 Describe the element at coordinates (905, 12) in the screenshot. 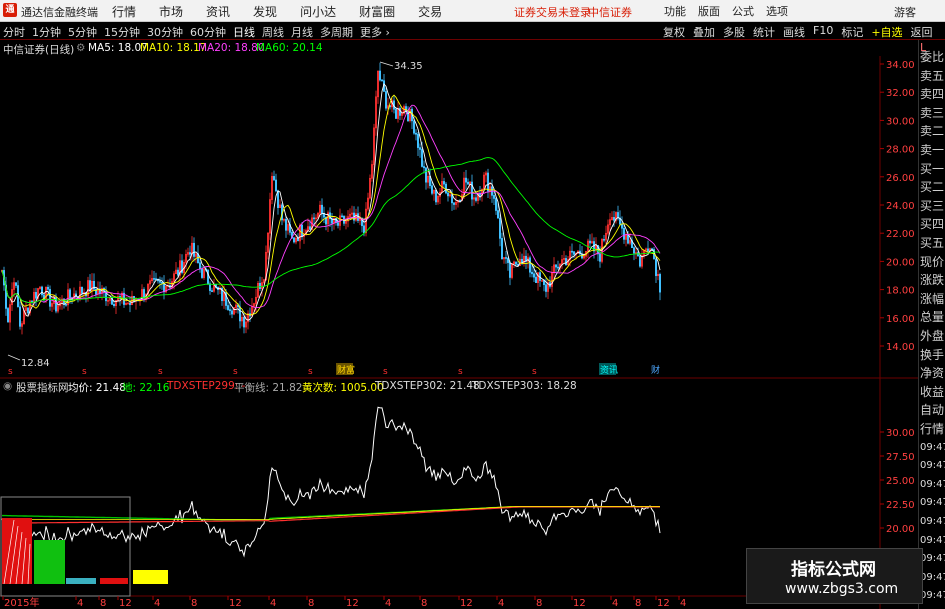

I see `guest-button: 游客` at that location.